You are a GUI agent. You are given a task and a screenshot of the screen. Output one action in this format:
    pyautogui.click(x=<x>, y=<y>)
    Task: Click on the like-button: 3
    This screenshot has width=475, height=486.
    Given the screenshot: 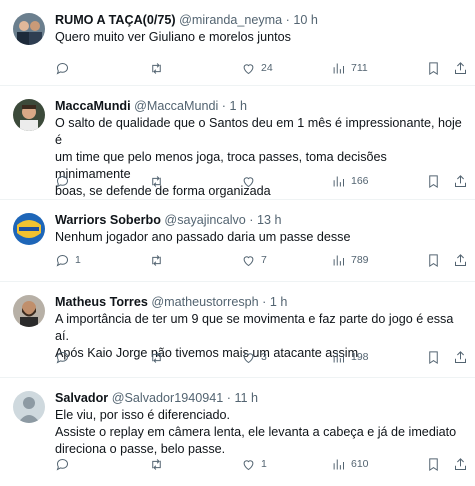 What is the action you would take?
    pyautogui.click(x=254, y=357)
    